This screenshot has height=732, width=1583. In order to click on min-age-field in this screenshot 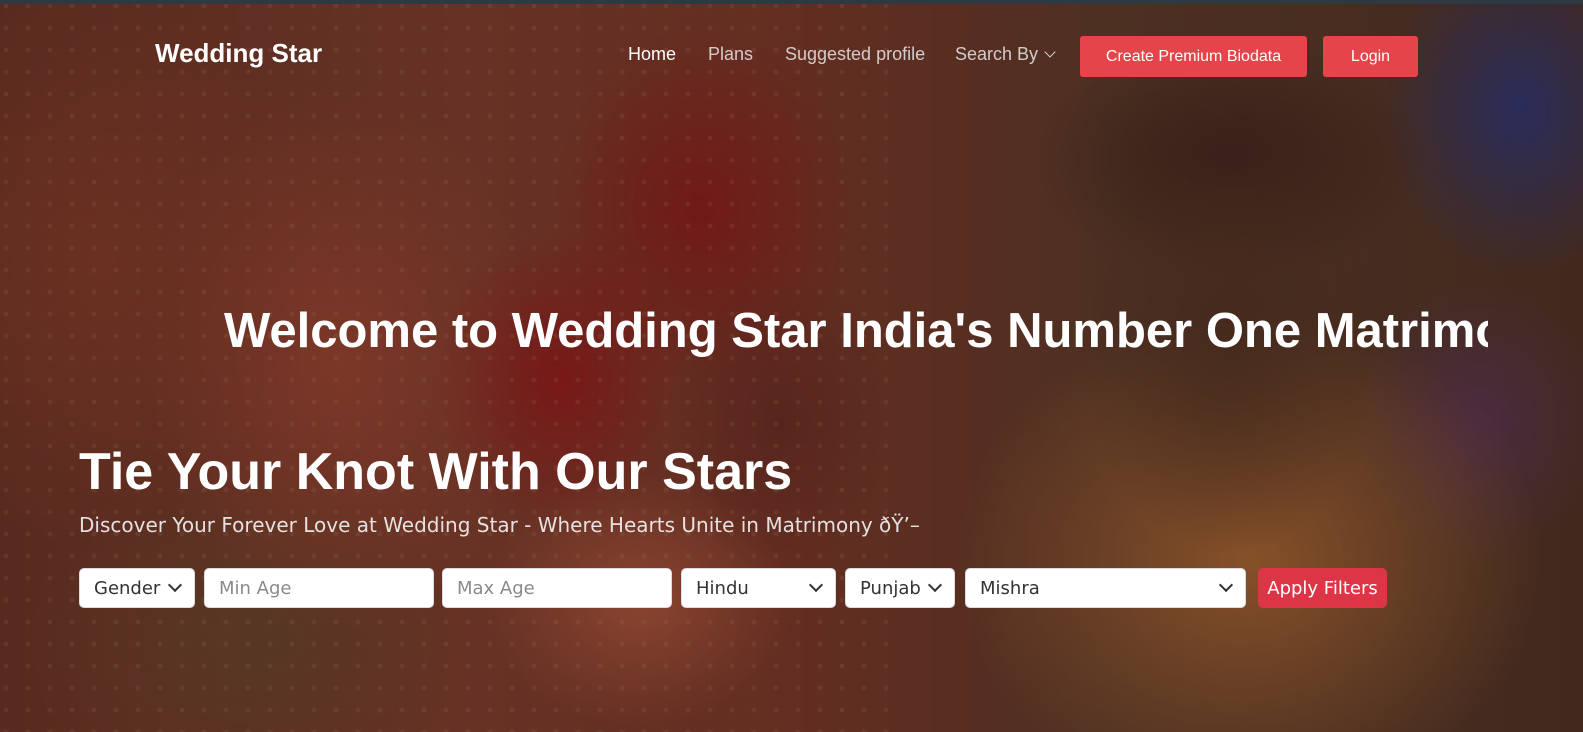, I will do `click(319, 588)`.